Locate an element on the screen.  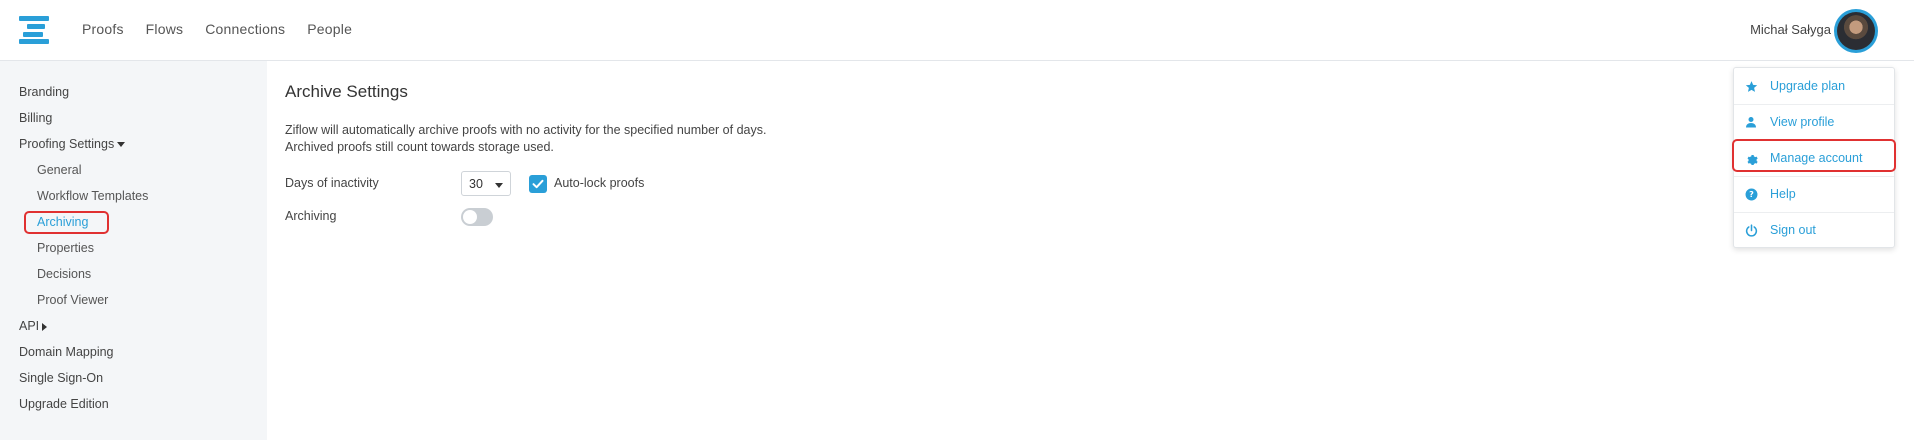
caret-right-icon is located at coordinates (45, 326).